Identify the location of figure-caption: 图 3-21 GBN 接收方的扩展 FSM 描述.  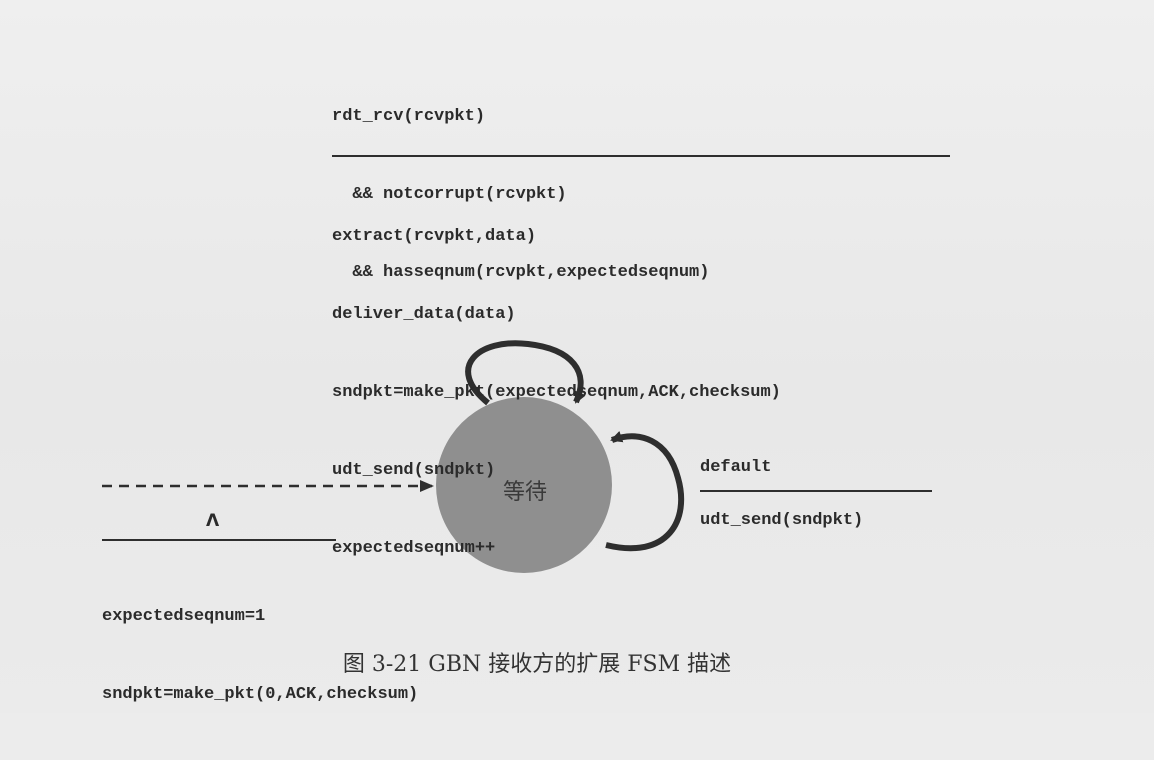
(537, 664).